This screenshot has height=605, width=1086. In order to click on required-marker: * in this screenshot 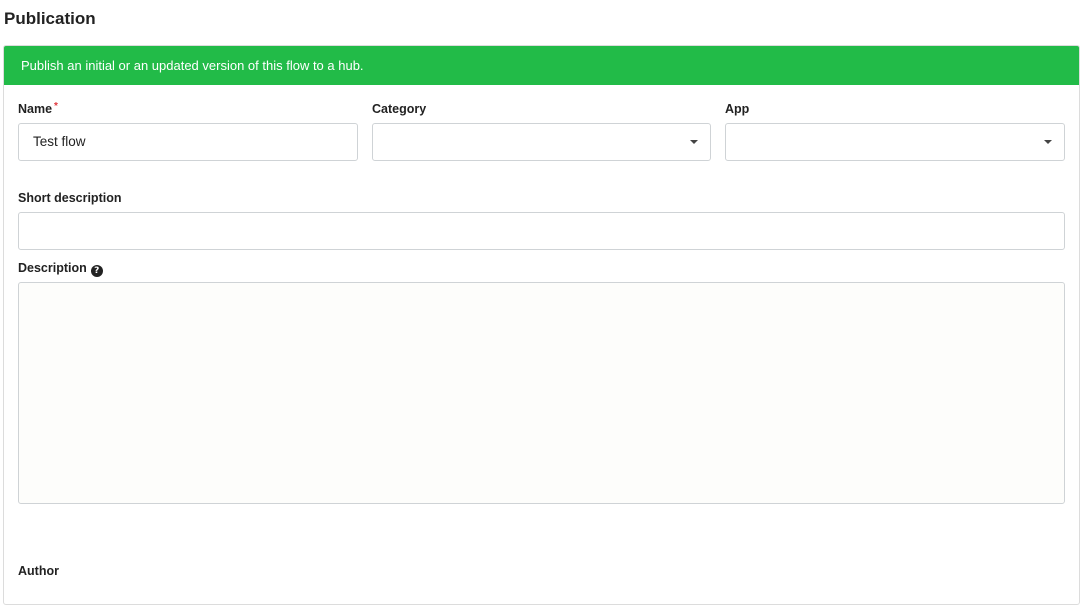, I will do `click(56, 106)`.